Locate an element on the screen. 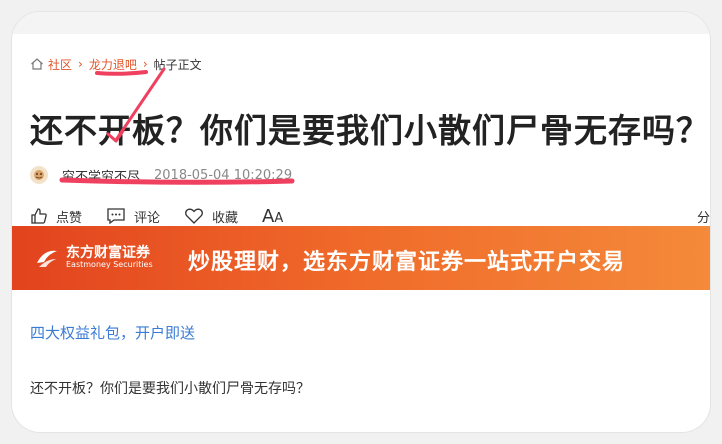 Image resolution: width=722 pixels, height=444 pixels. font-size-button: AA is located at coordinates (272, 216).